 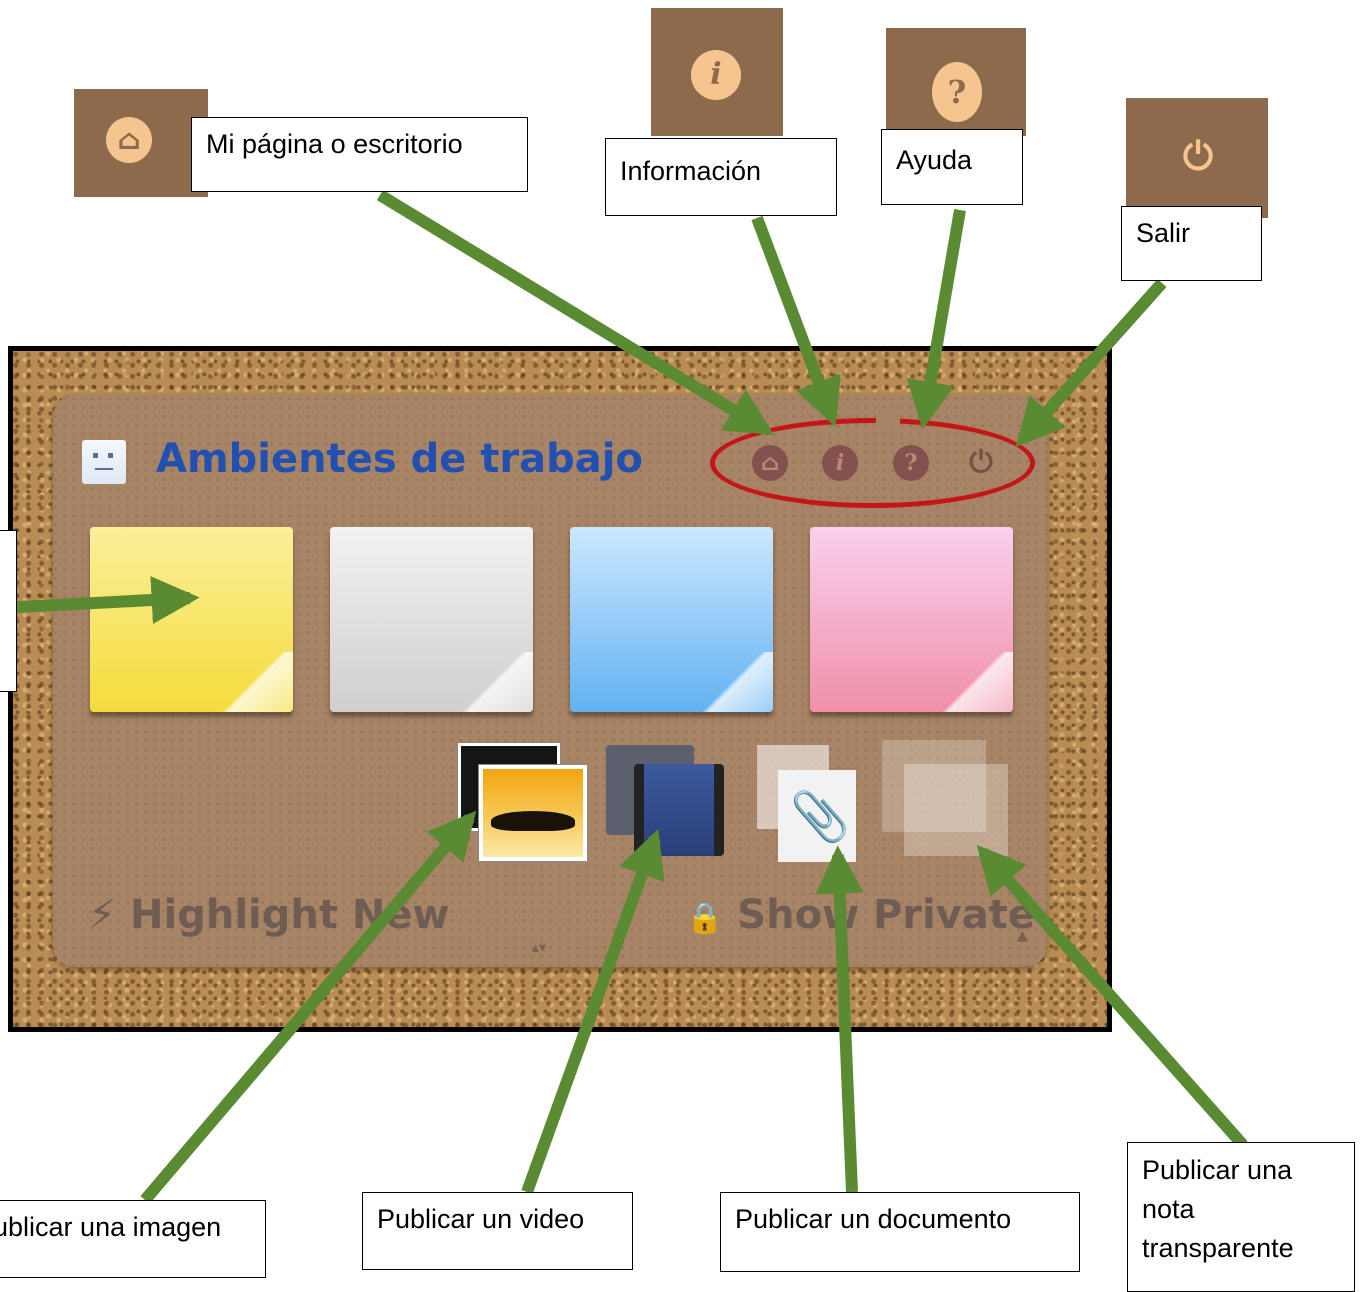 What do you see at coordinates (497, 1231) in the screenshot?
I see `callout-video: Publicar un video` at bounding box center [497, 1231].